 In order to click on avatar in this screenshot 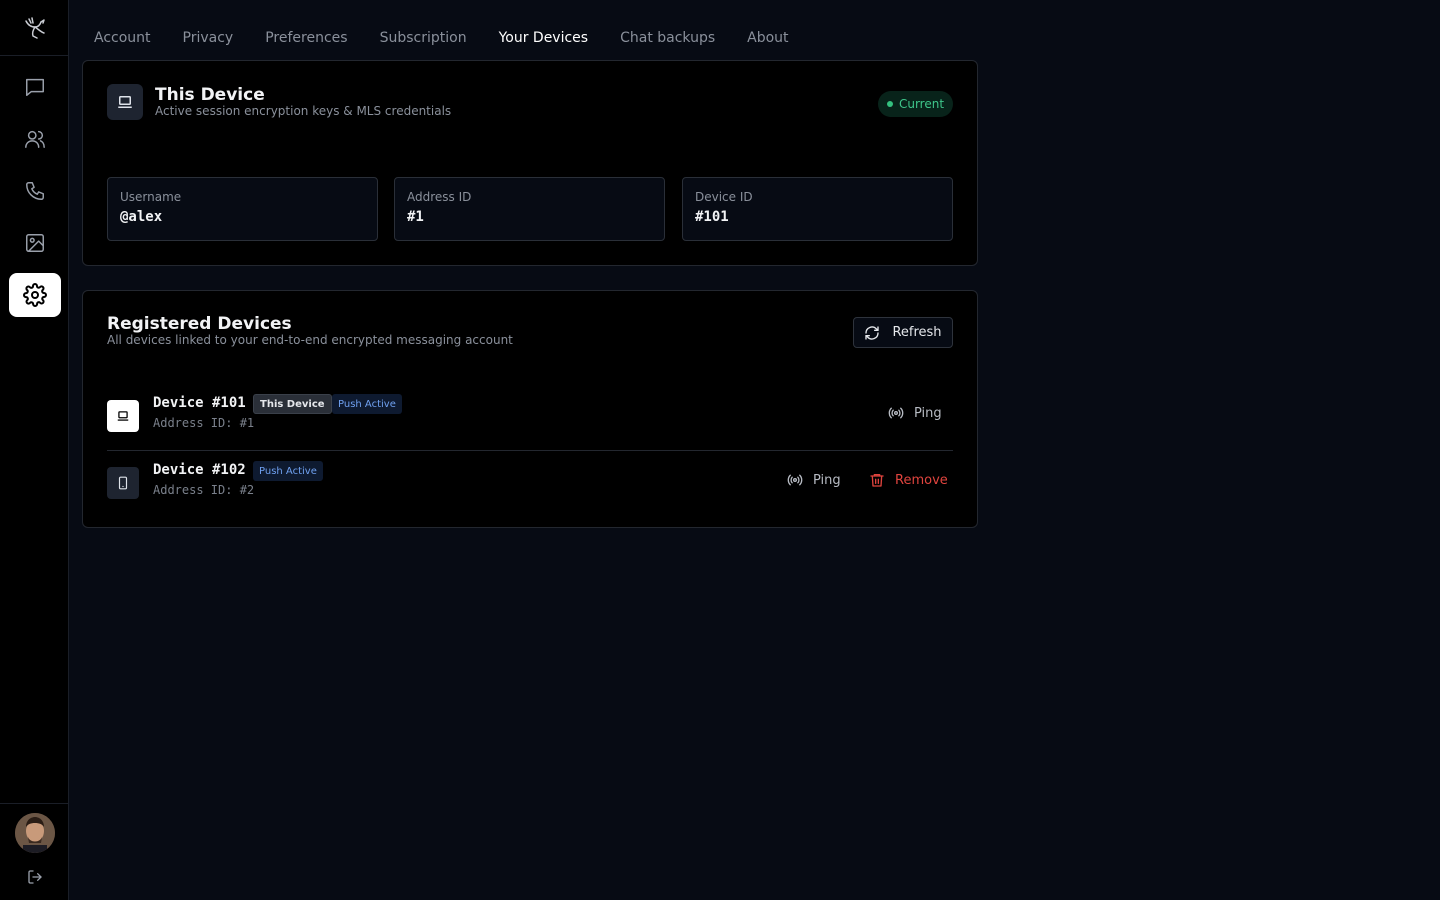, I will do `click(35, 833)`.